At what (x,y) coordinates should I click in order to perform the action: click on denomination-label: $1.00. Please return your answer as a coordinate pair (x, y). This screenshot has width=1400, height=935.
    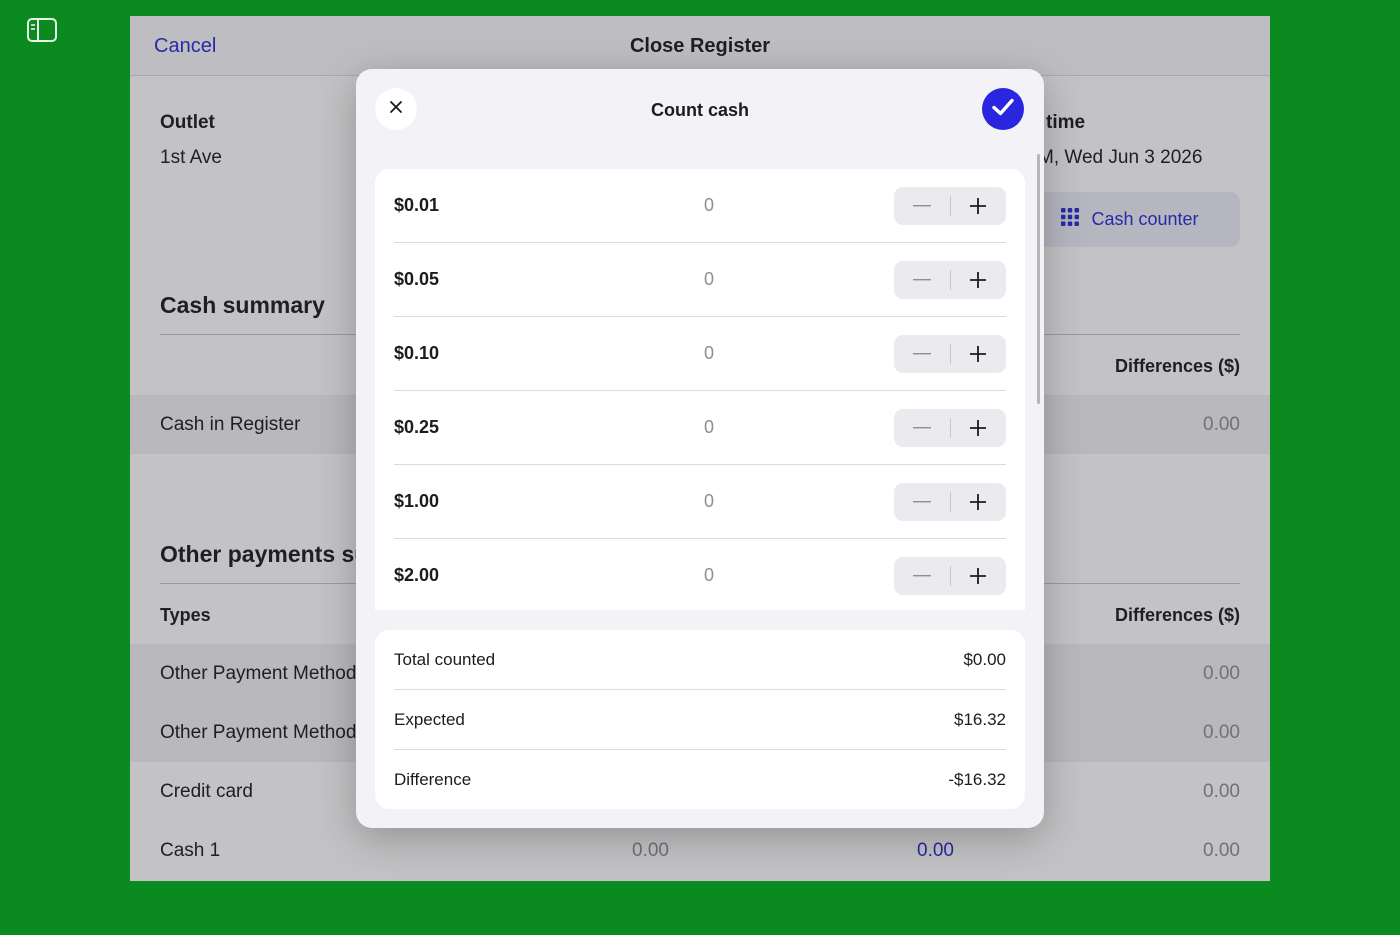
    Looking at the image, I should click on (417, 501).